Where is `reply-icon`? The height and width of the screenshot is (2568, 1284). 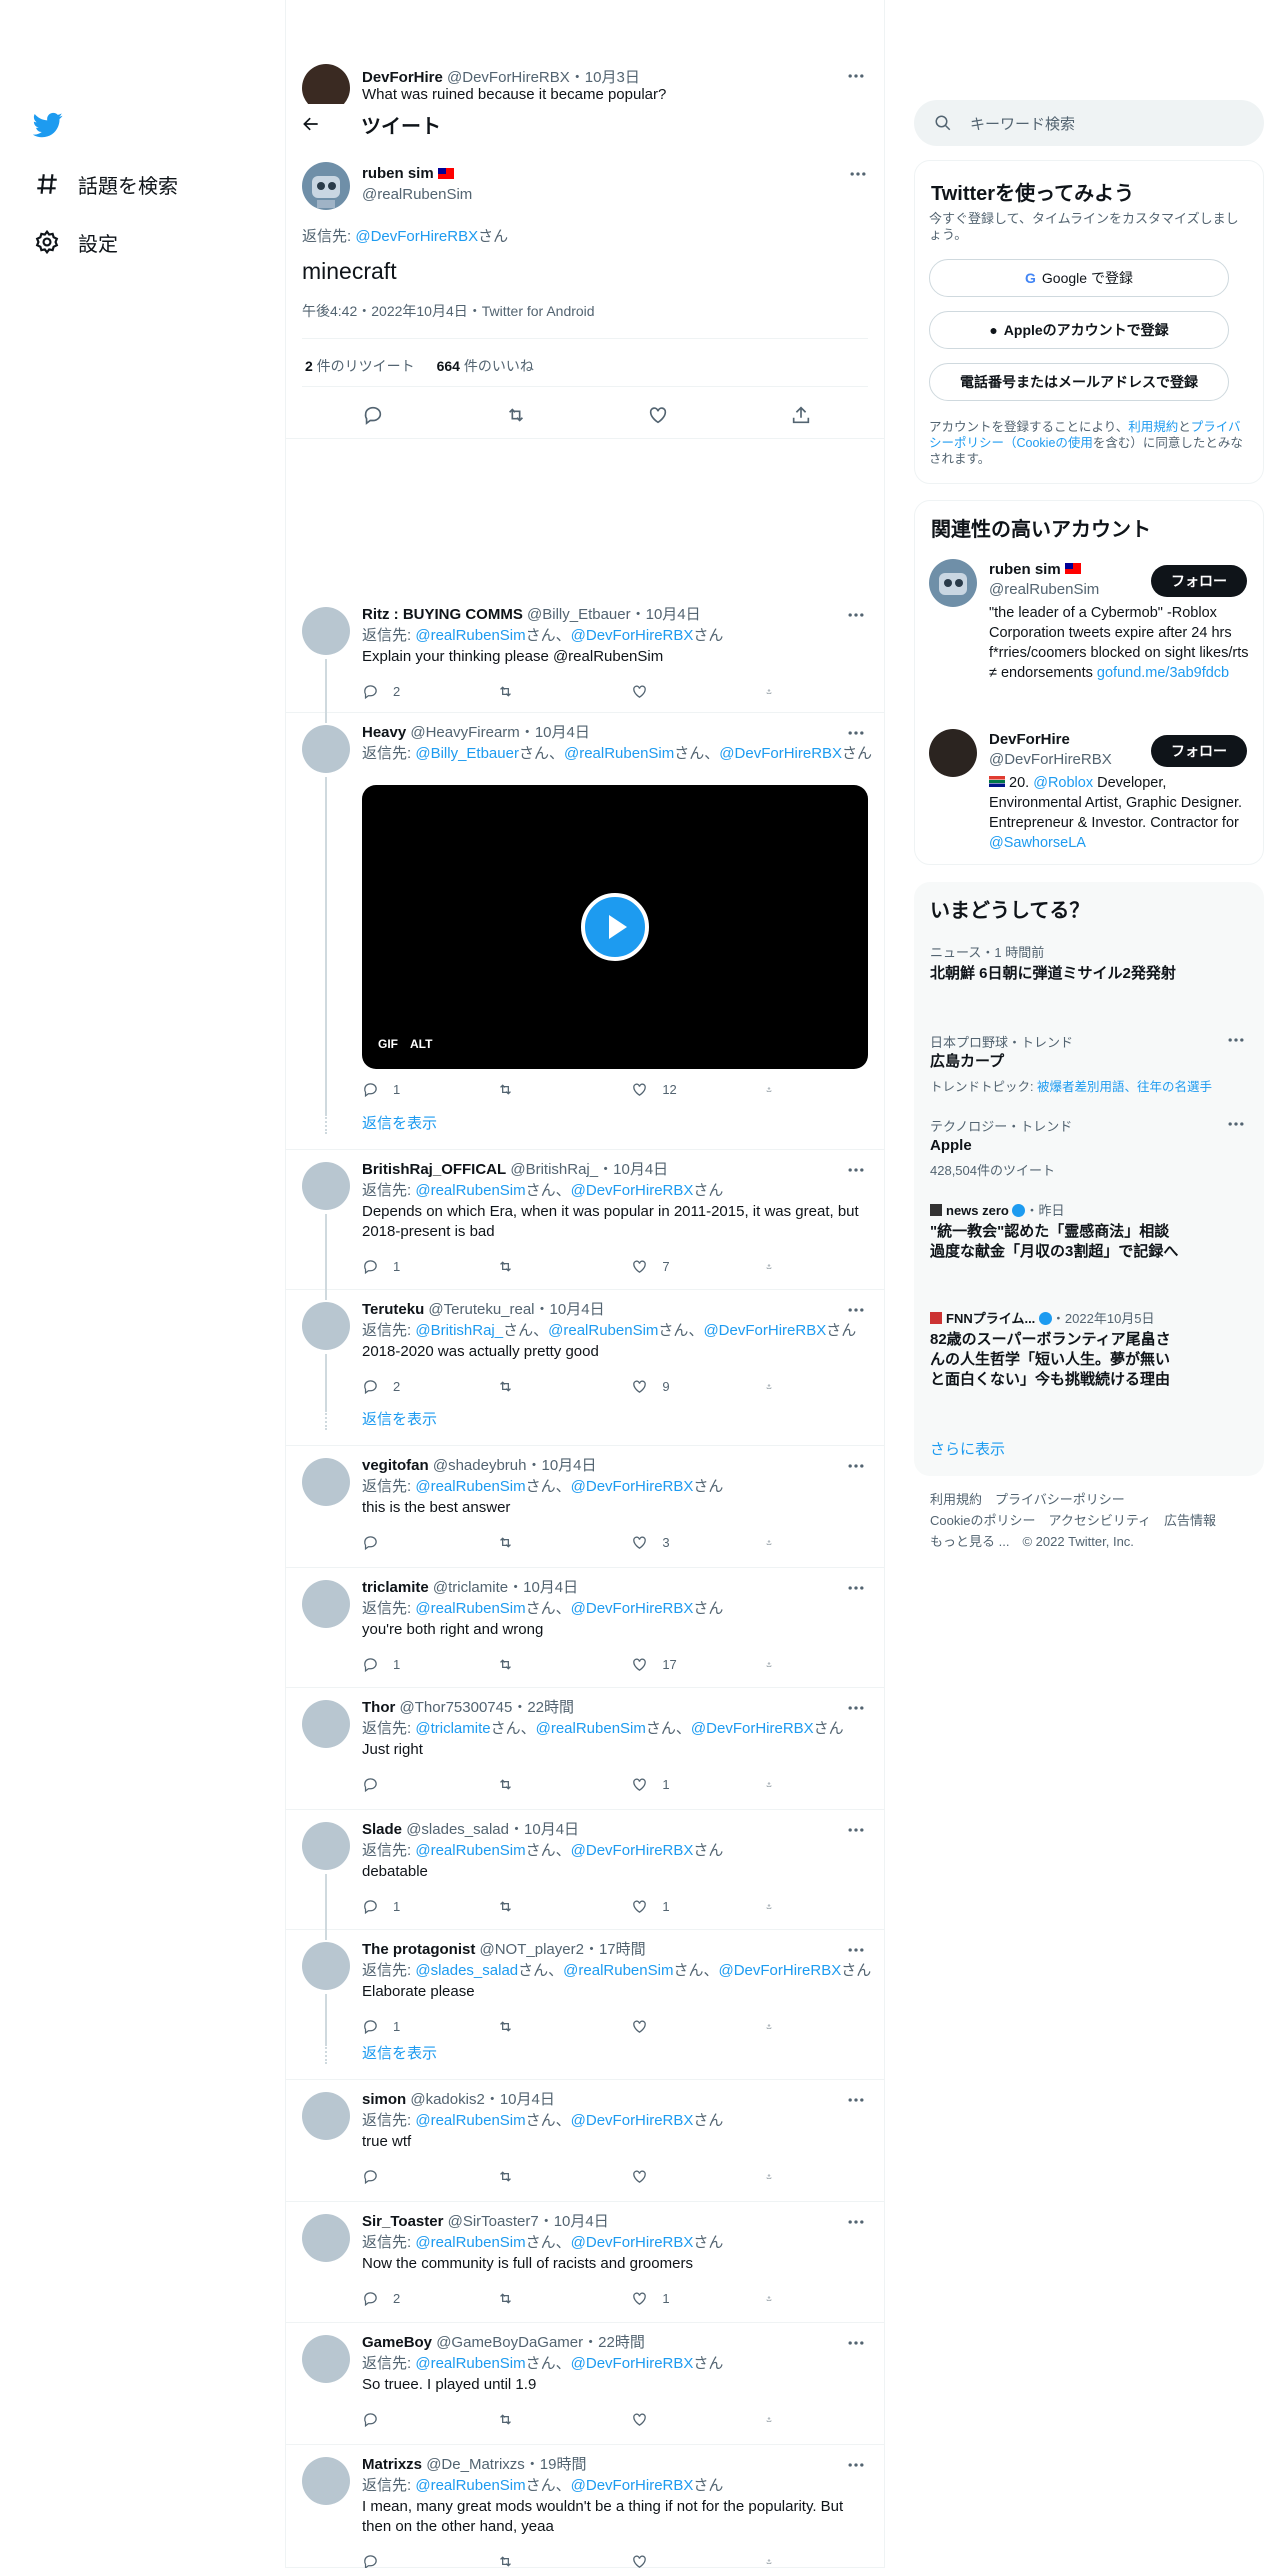
reply-icon is located at coordinates (373, 415).